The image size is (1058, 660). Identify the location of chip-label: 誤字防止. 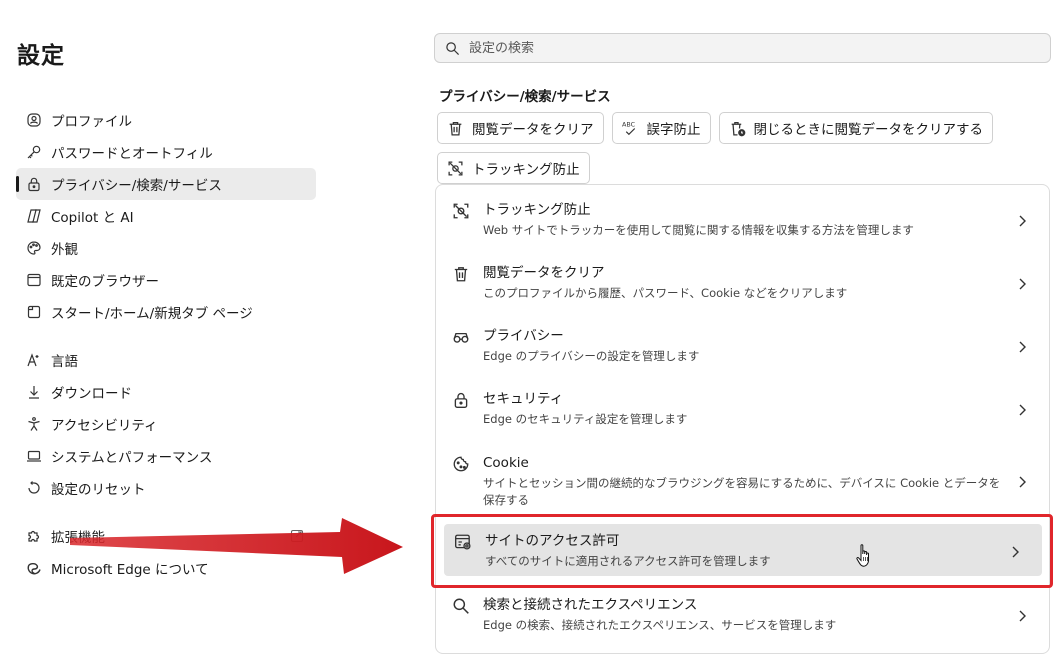
(673, 130).